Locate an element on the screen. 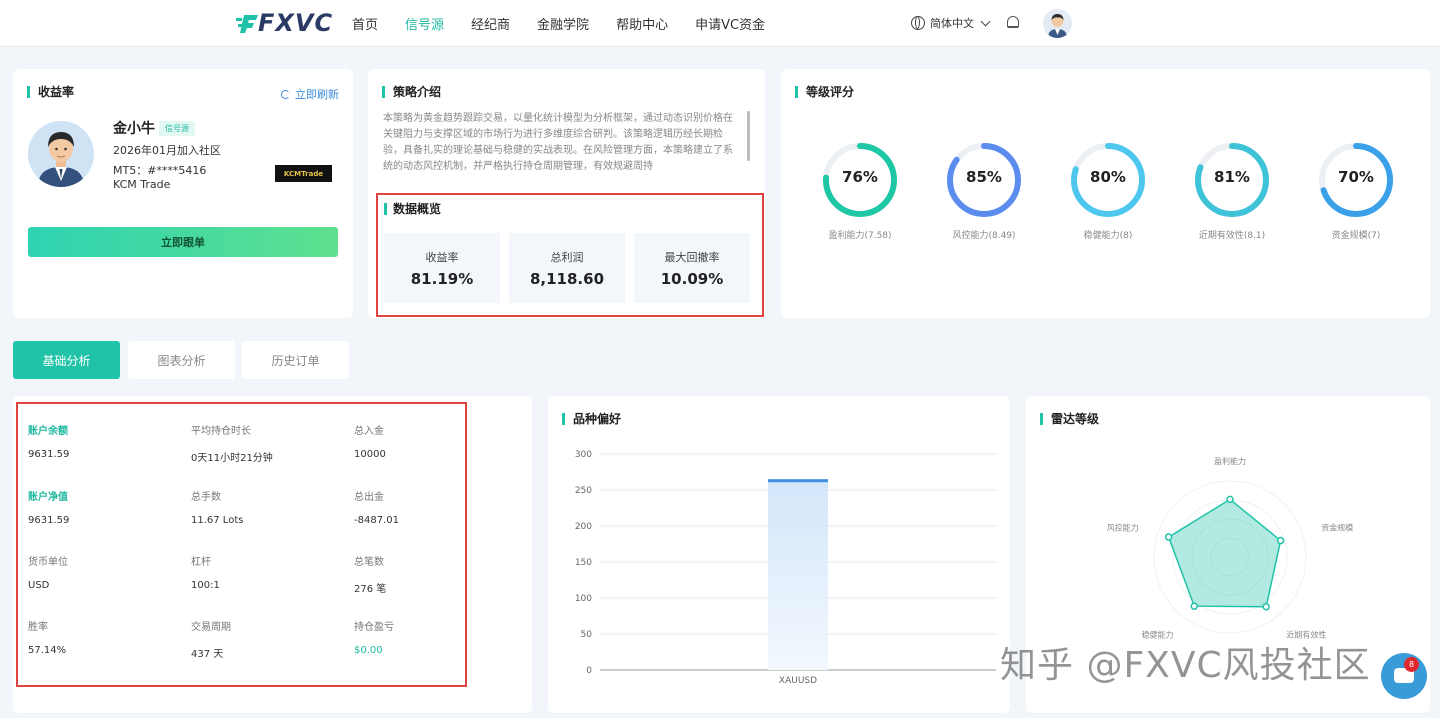  y-tick-label: 200 is located at coordinates (583, 527).